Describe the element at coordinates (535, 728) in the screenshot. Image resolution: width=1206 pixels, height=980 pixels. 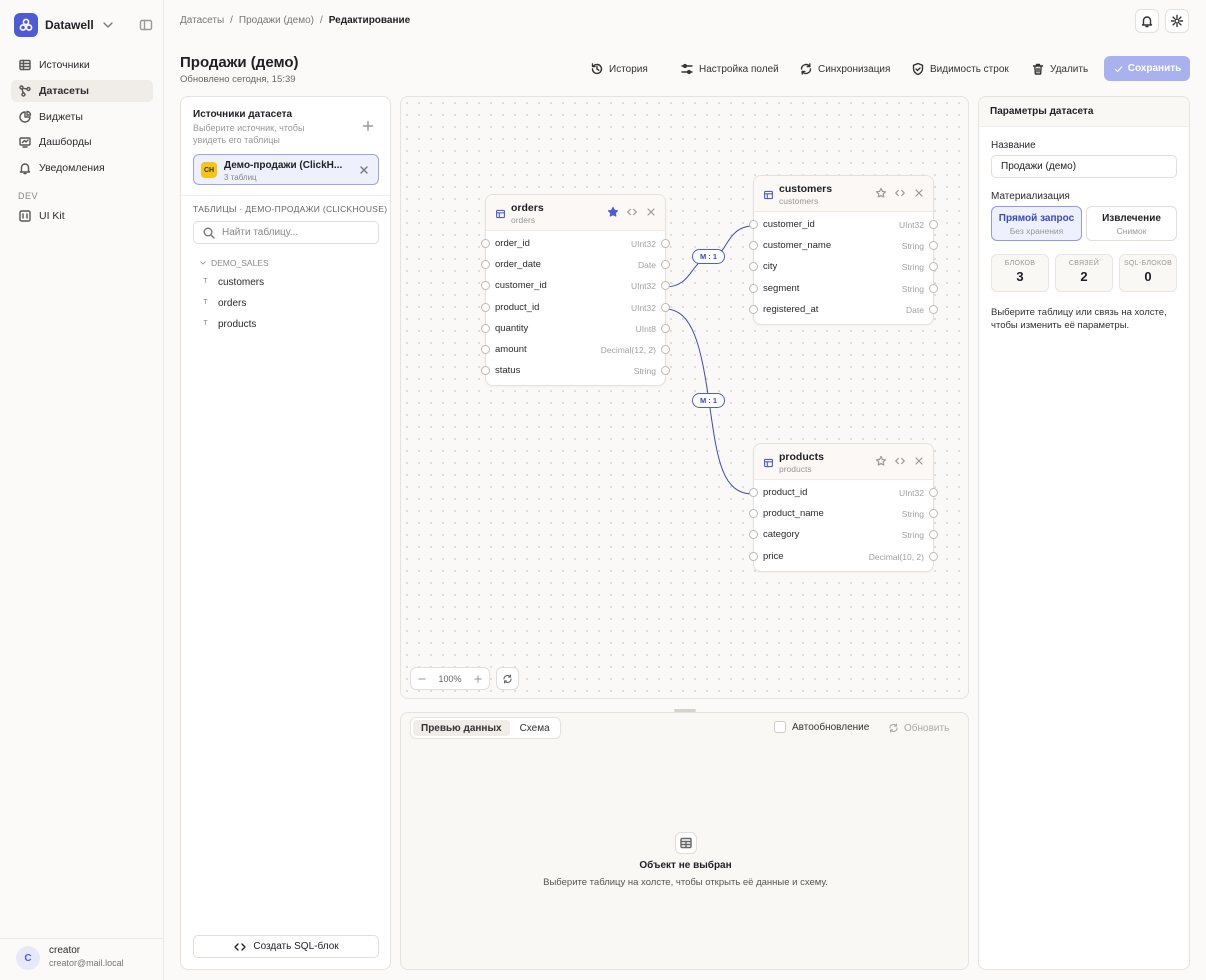
I see `tab-schema: Схема` at that location.